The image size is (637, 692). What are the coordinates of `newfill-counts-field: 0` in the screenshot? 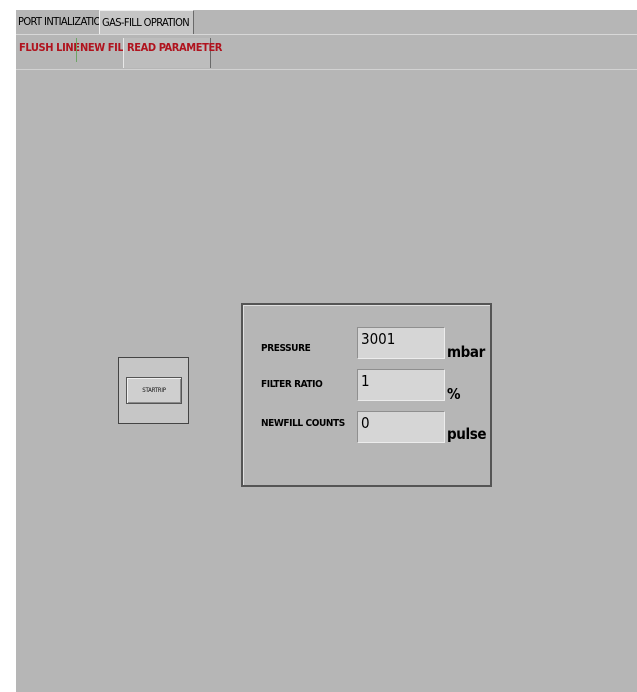 It's located at (401, 427).